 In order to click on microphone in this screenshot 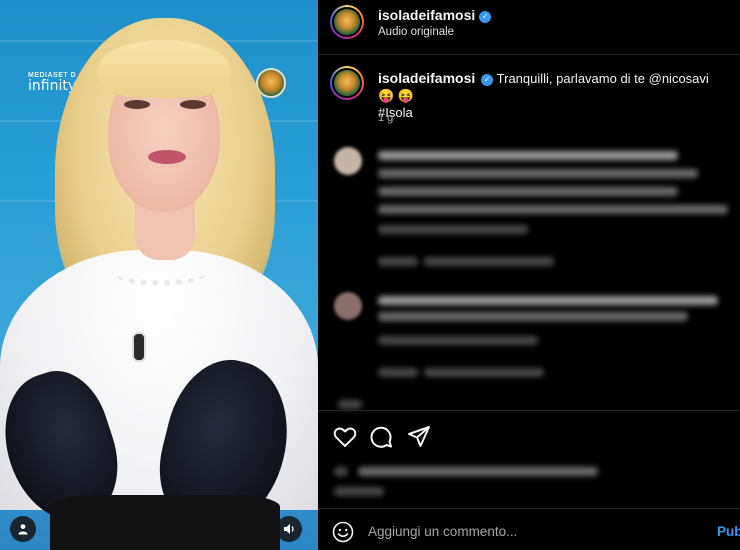, I will do `click(139, 347)`.